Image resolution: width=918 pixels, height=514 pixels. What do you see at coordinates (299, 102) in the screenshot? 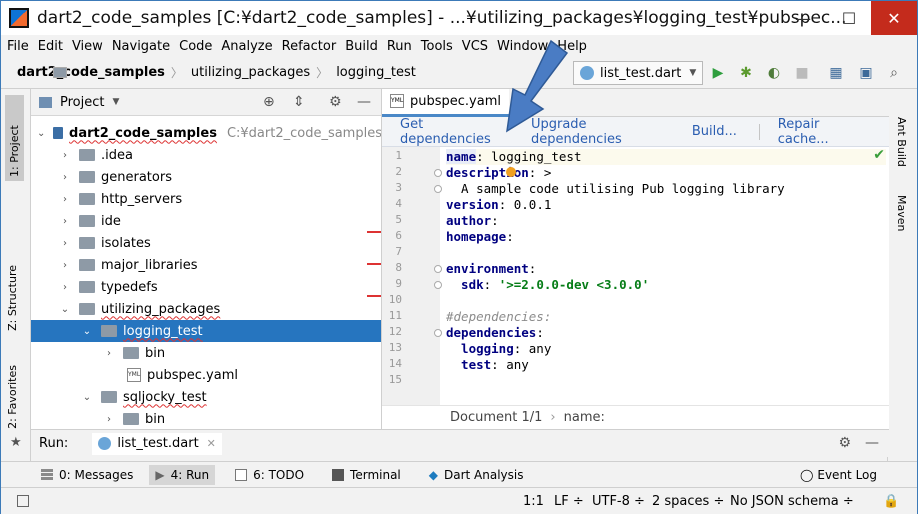
I see `collapse-all-icon: ⇕` at bounding box center [299, 102].